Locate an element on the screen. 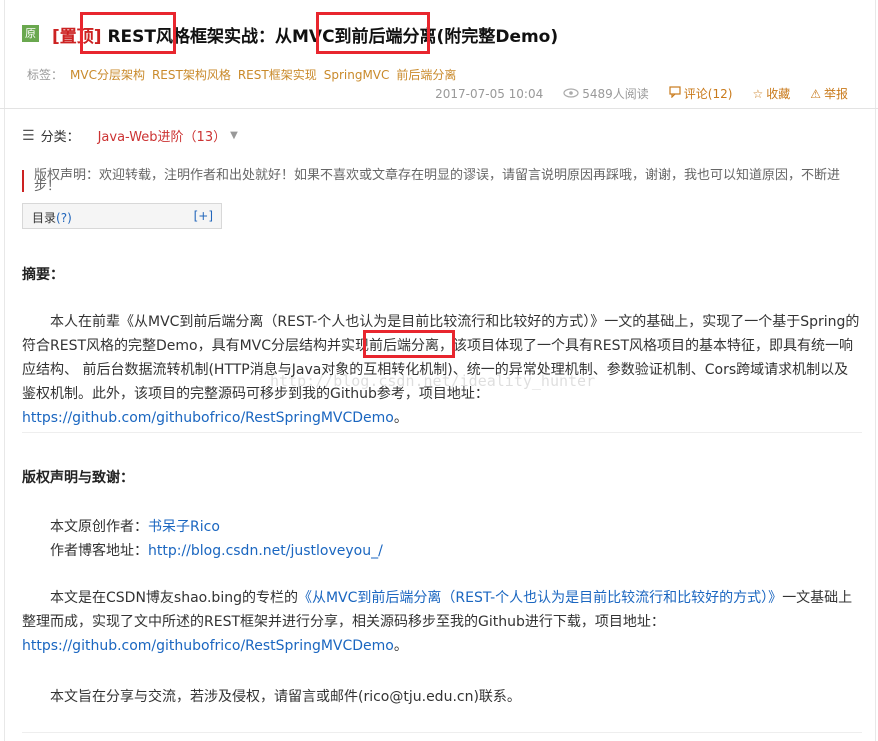  view-count: 5489人阅读 is located at coordinates (606, 93).